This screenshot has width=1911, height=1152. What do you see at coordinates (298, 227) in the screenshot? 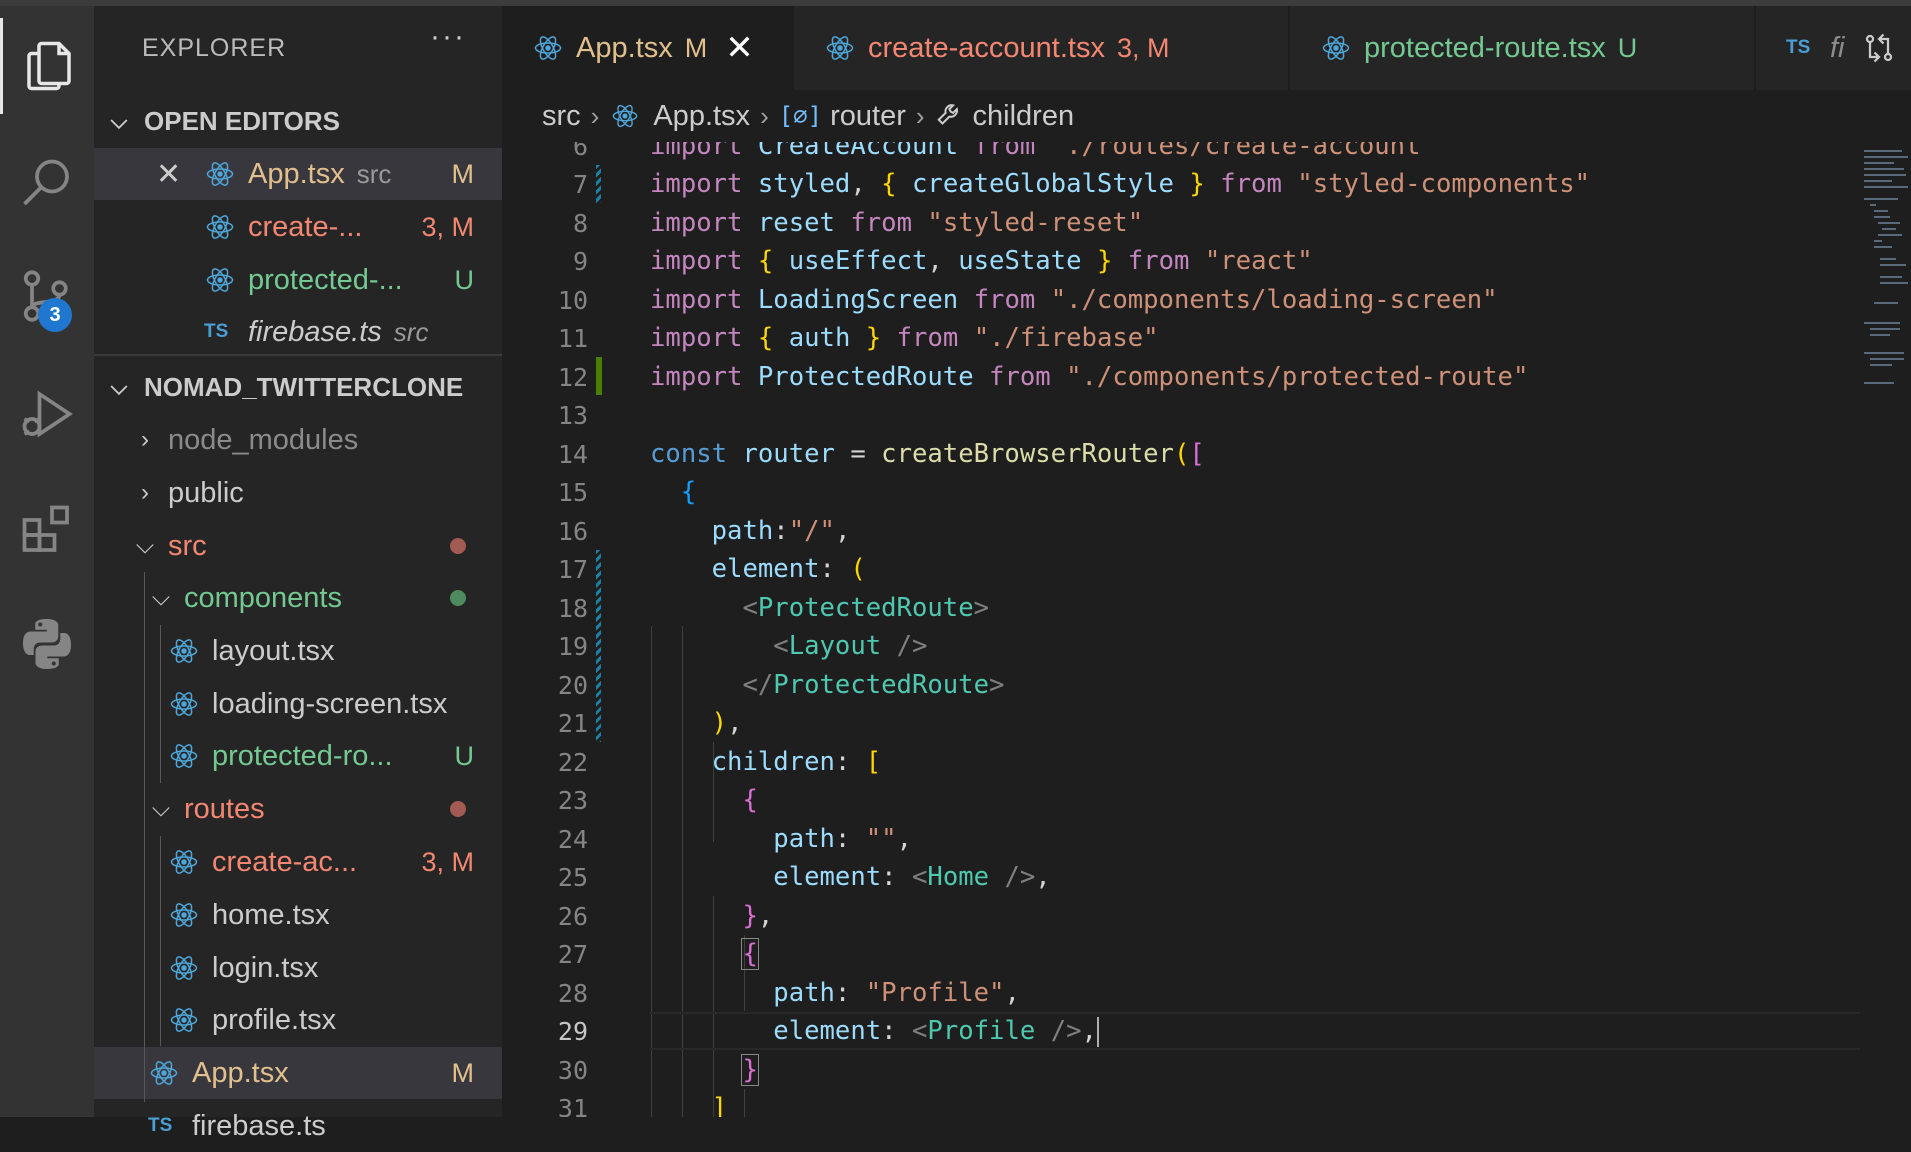
I see `open-editor-create-account: create-... 3, M` at bounding box center [298, 227].